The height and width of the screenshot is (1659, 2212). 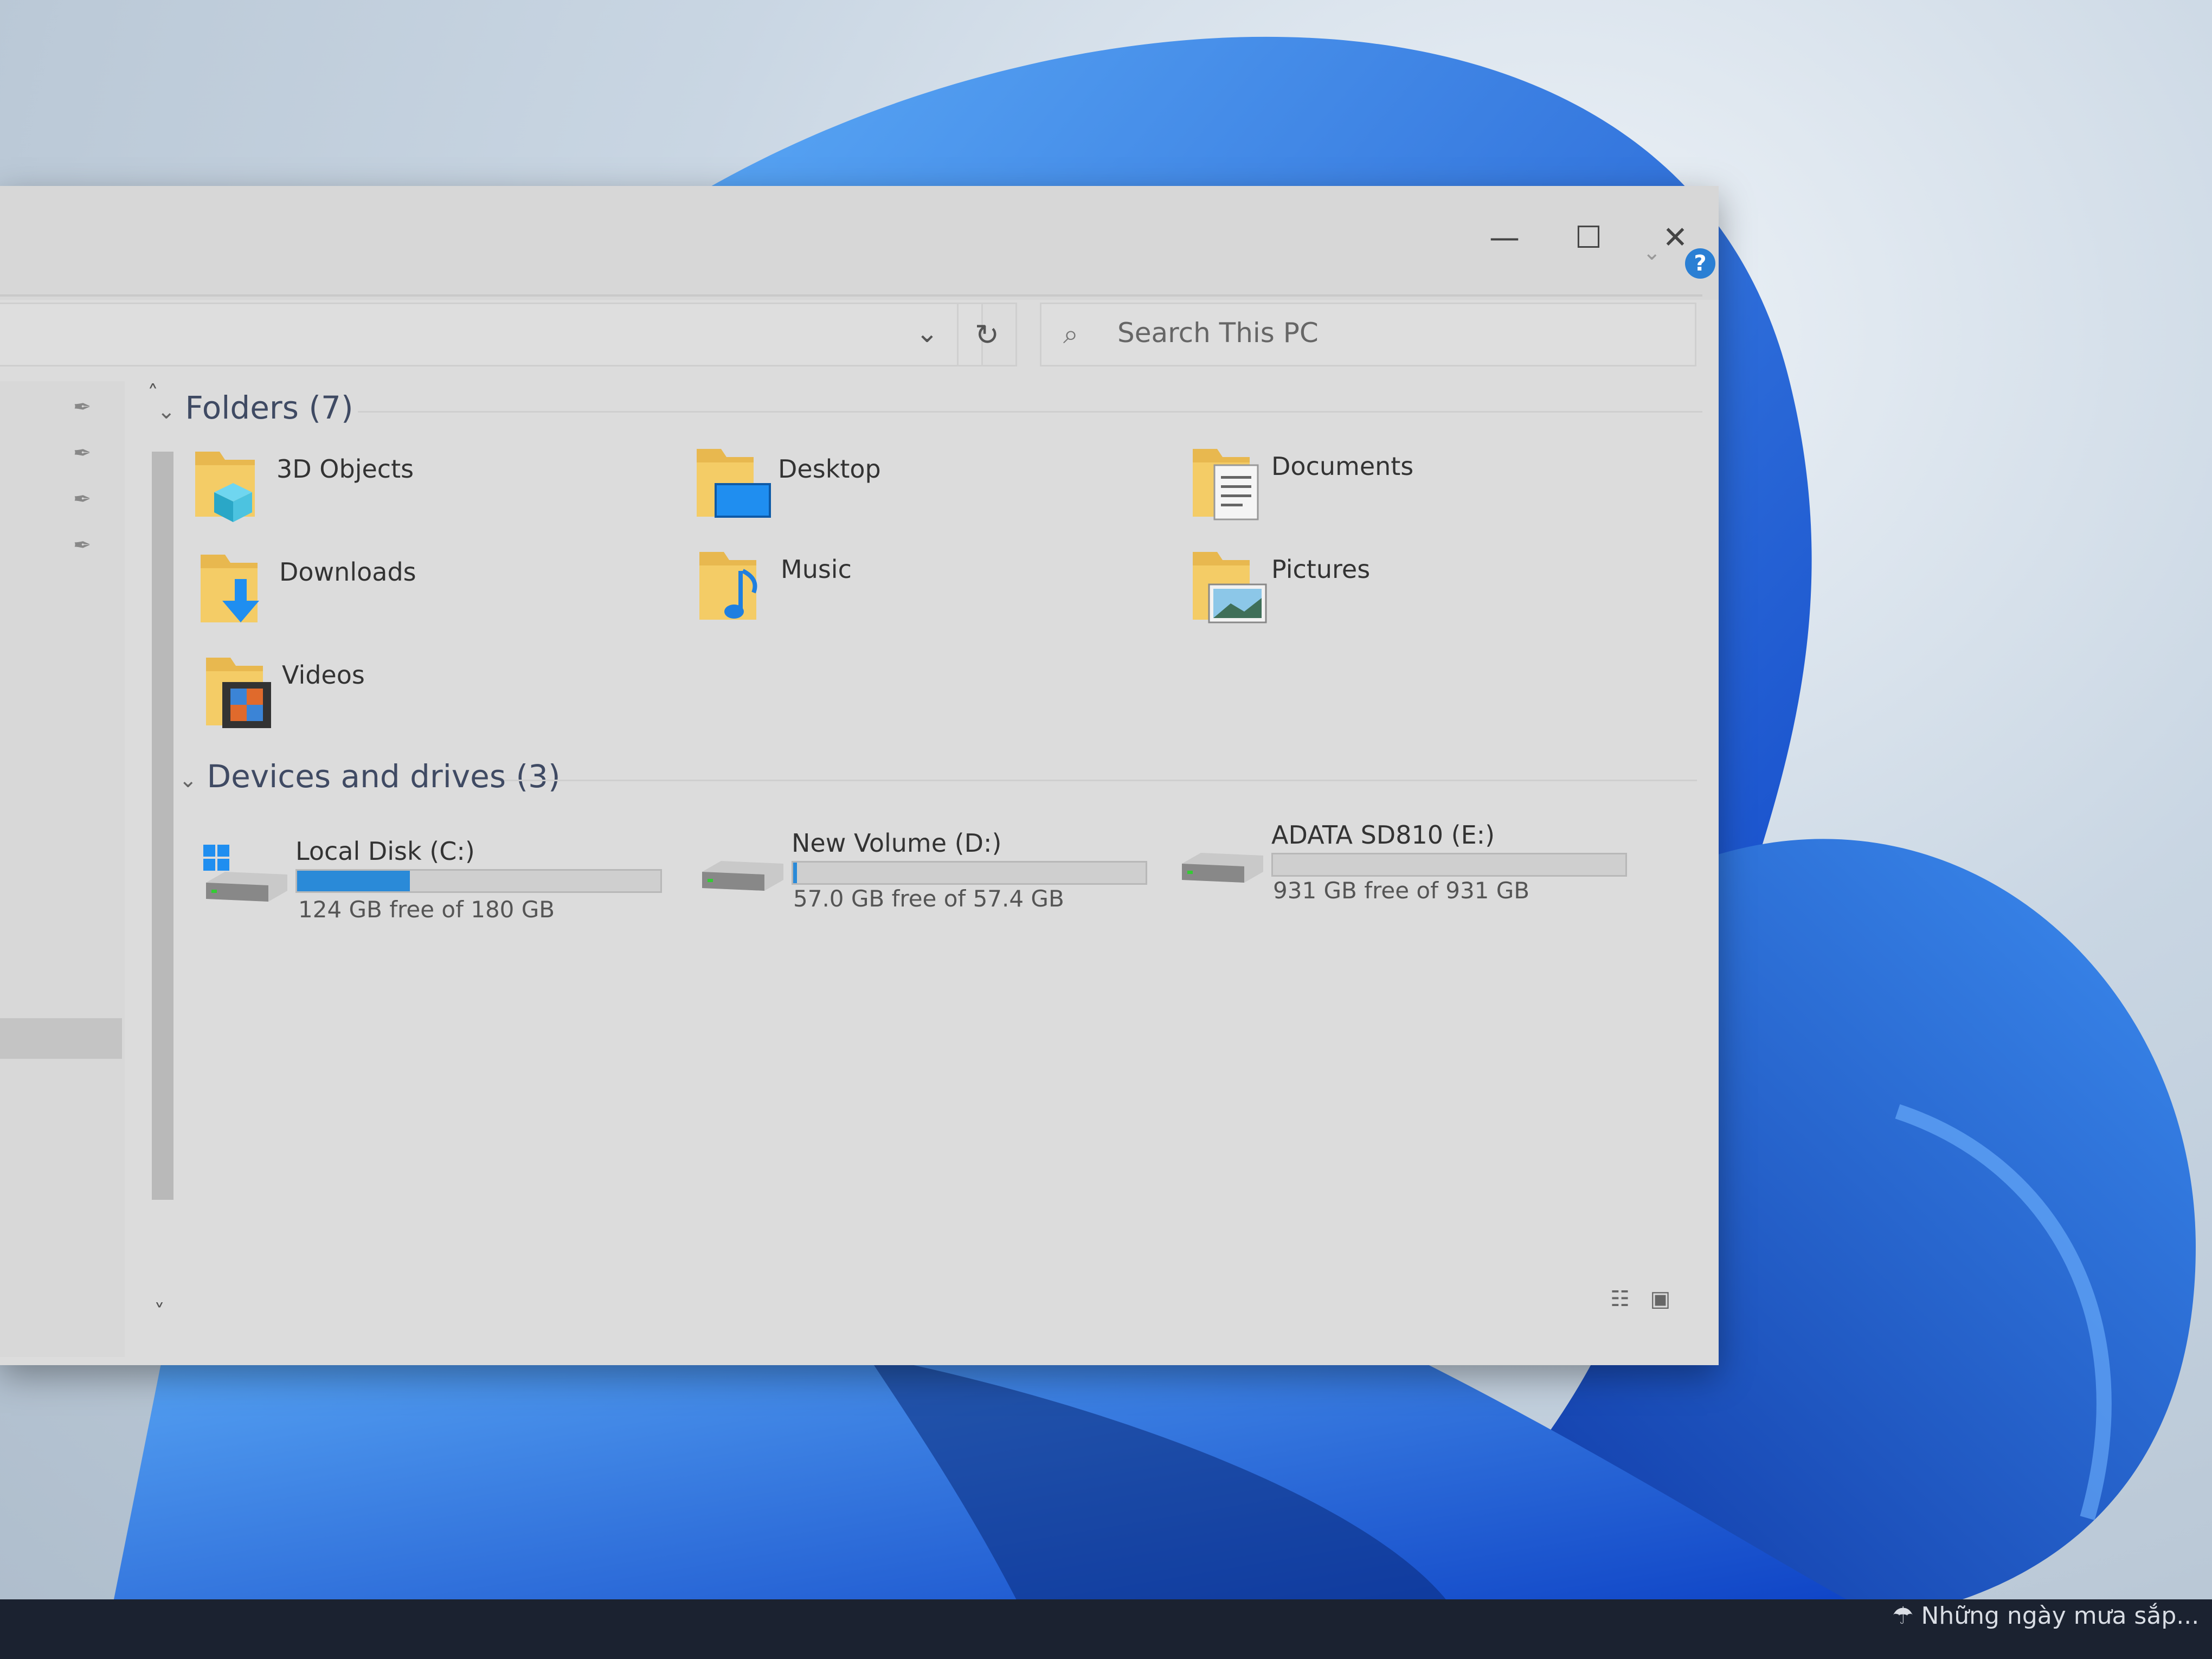 What do you see at coordinates (1321, 569) in the screenshot?
I see `folder-label: Pictures` at bounding box center [1321, 569].